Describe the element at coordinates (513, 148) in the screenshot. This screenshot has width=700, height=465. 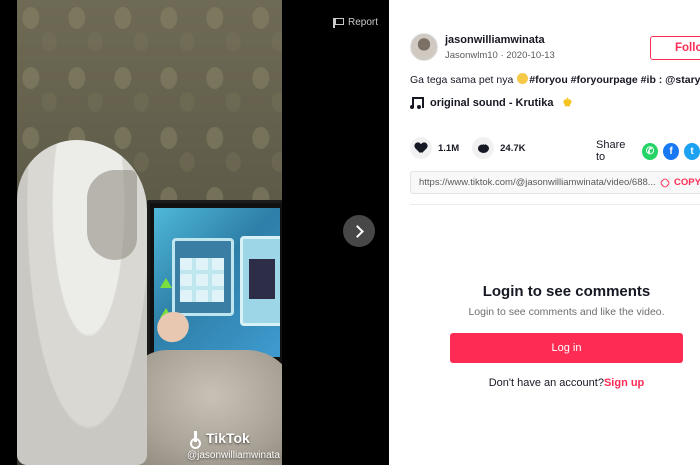
I see `comment-count: 24.7K` at that location.